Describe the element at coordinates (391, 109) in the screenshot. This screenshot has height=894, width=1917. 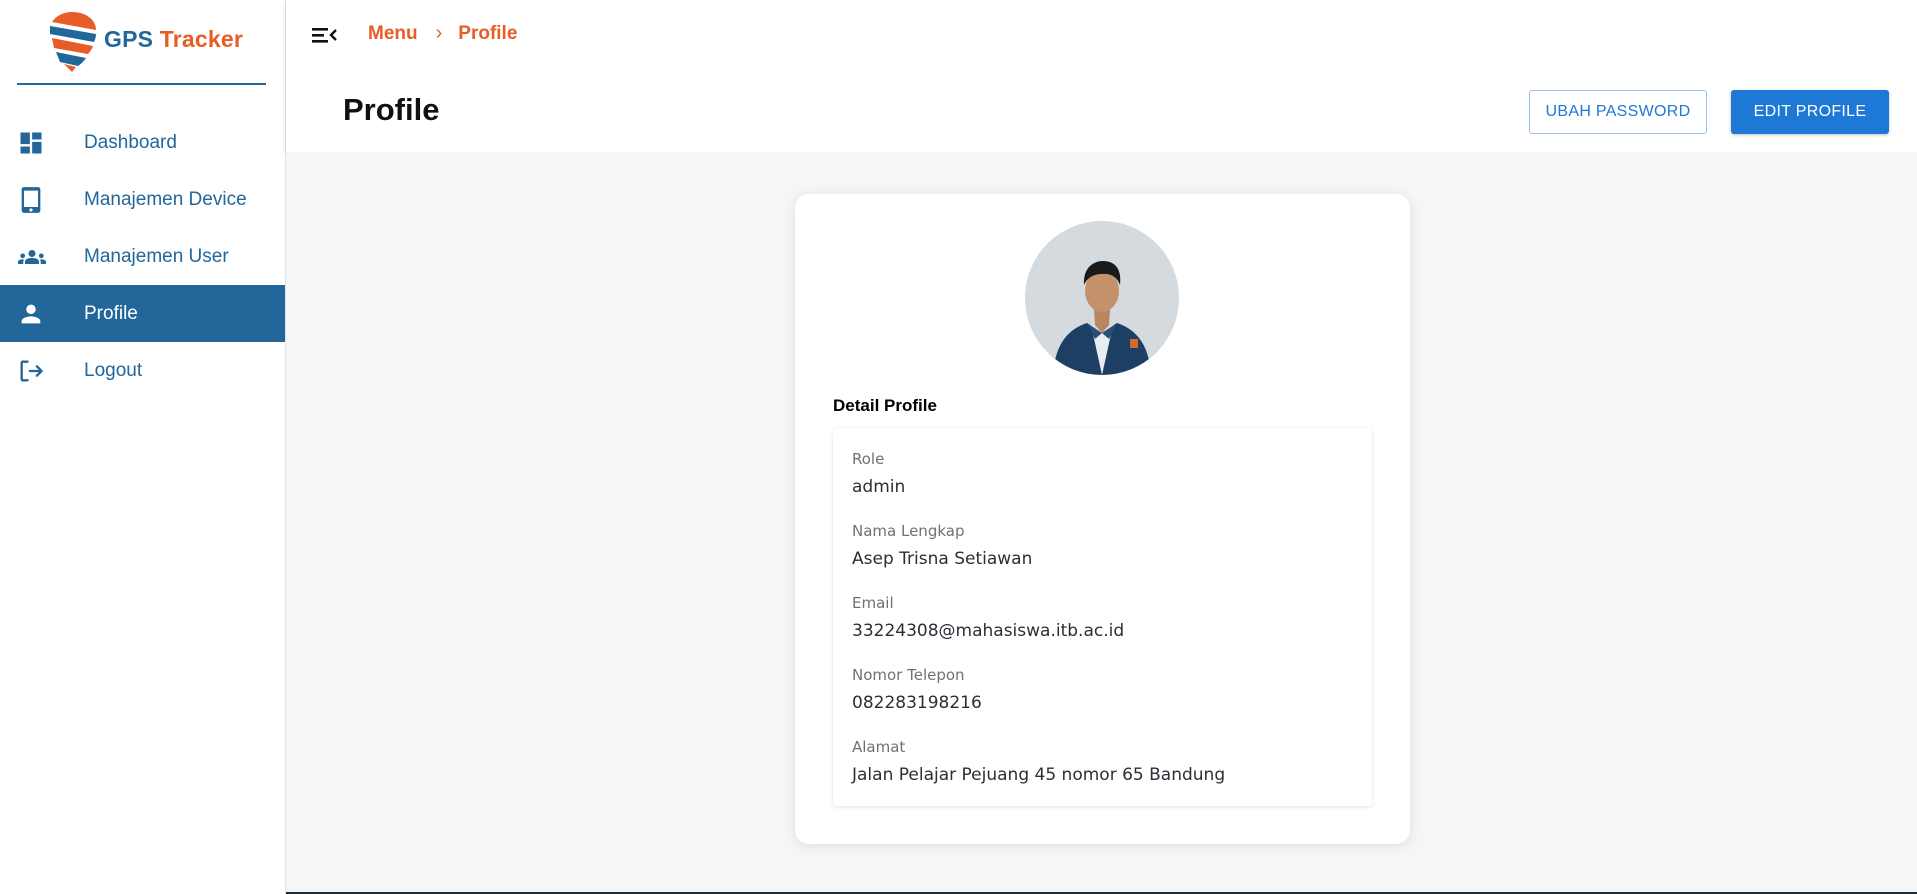
I see `page-title: Profile` at that location.